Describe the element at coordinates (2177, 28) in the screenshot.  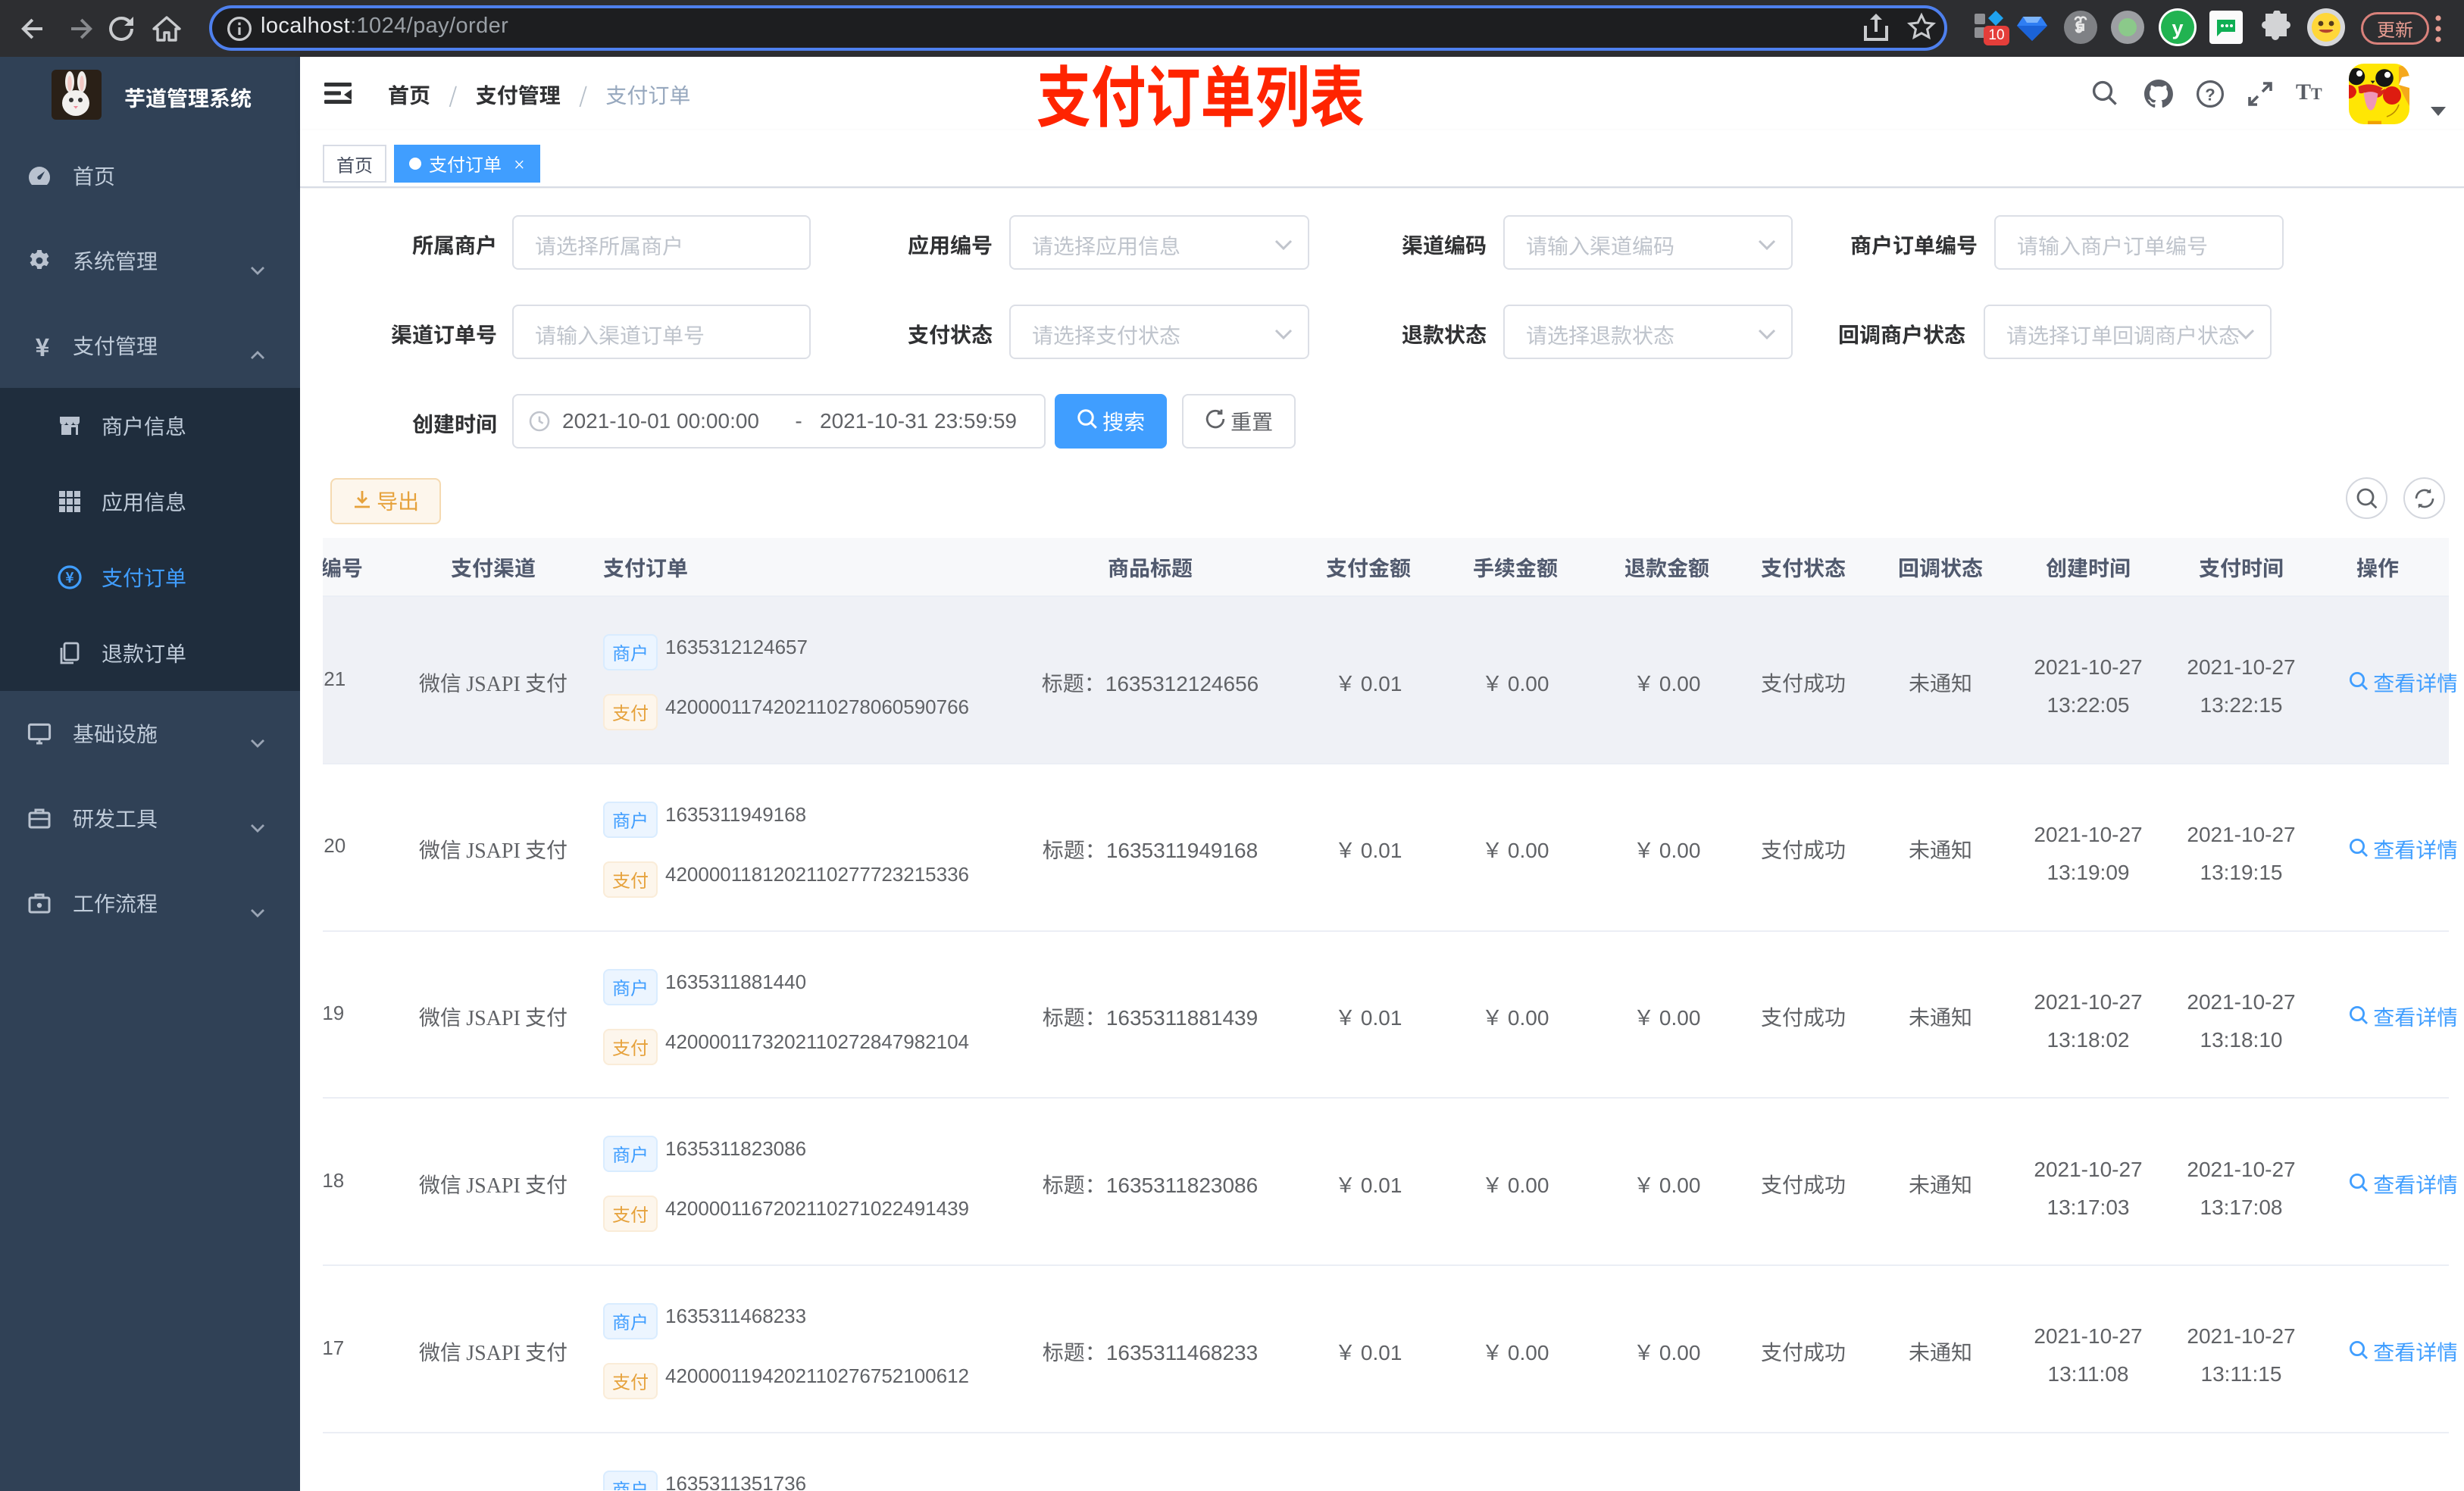
I see `svg-text: y` at that location.